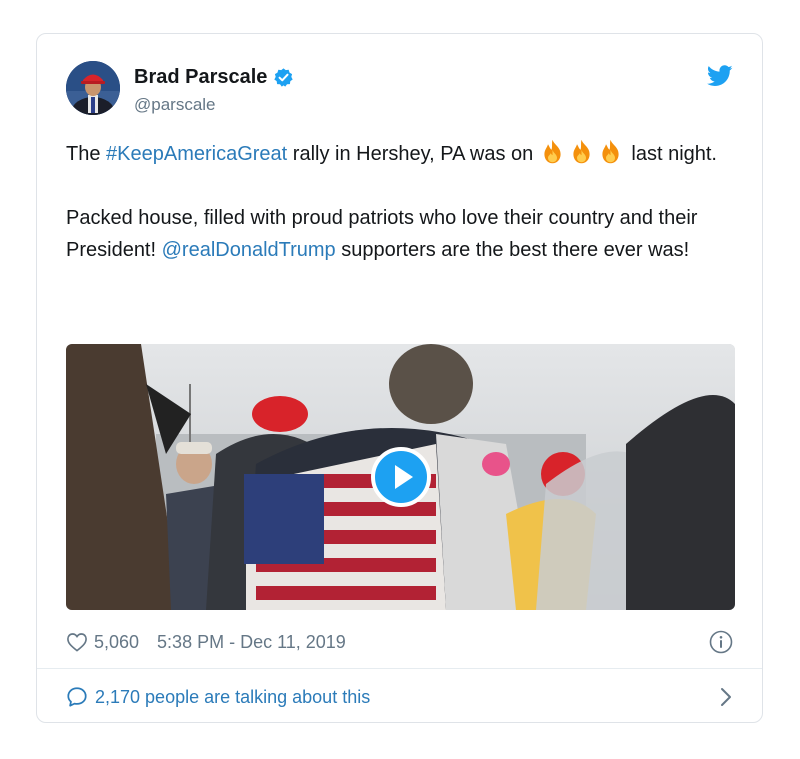  What do you see at coordinates (284, 77) in the screenshot?
I see `verified-badge-icon` at bounding box center [284, 77].